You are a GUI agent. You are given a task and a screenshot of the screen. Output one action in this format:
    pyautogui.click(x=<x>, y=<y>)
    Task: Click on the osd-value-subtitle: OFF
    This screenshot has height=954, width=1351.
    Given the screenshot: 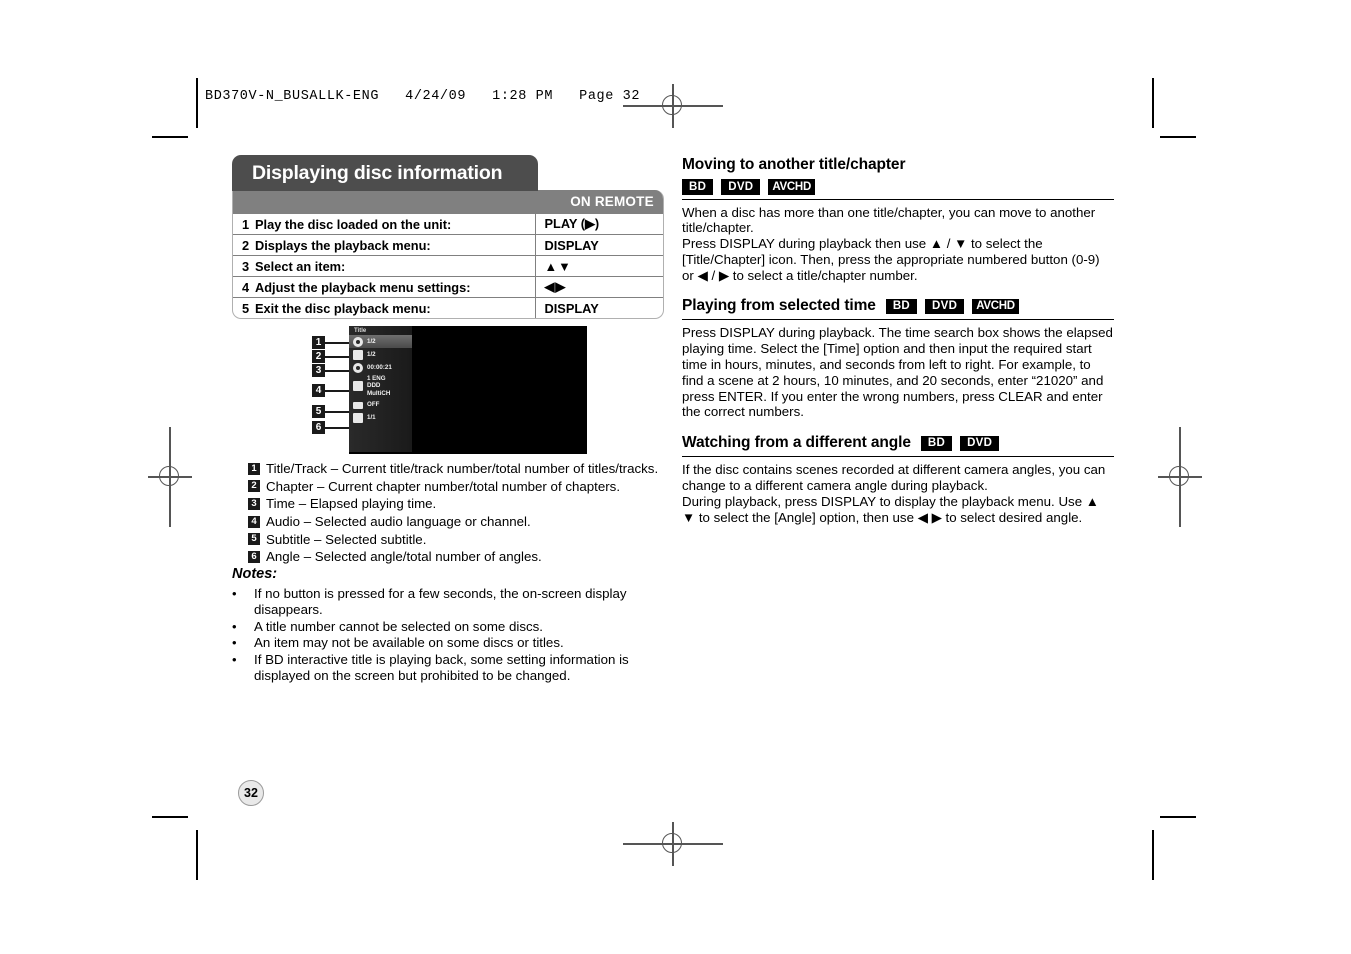 What is the action you would take?
    pyautogui.click(x=373, y=404)
    